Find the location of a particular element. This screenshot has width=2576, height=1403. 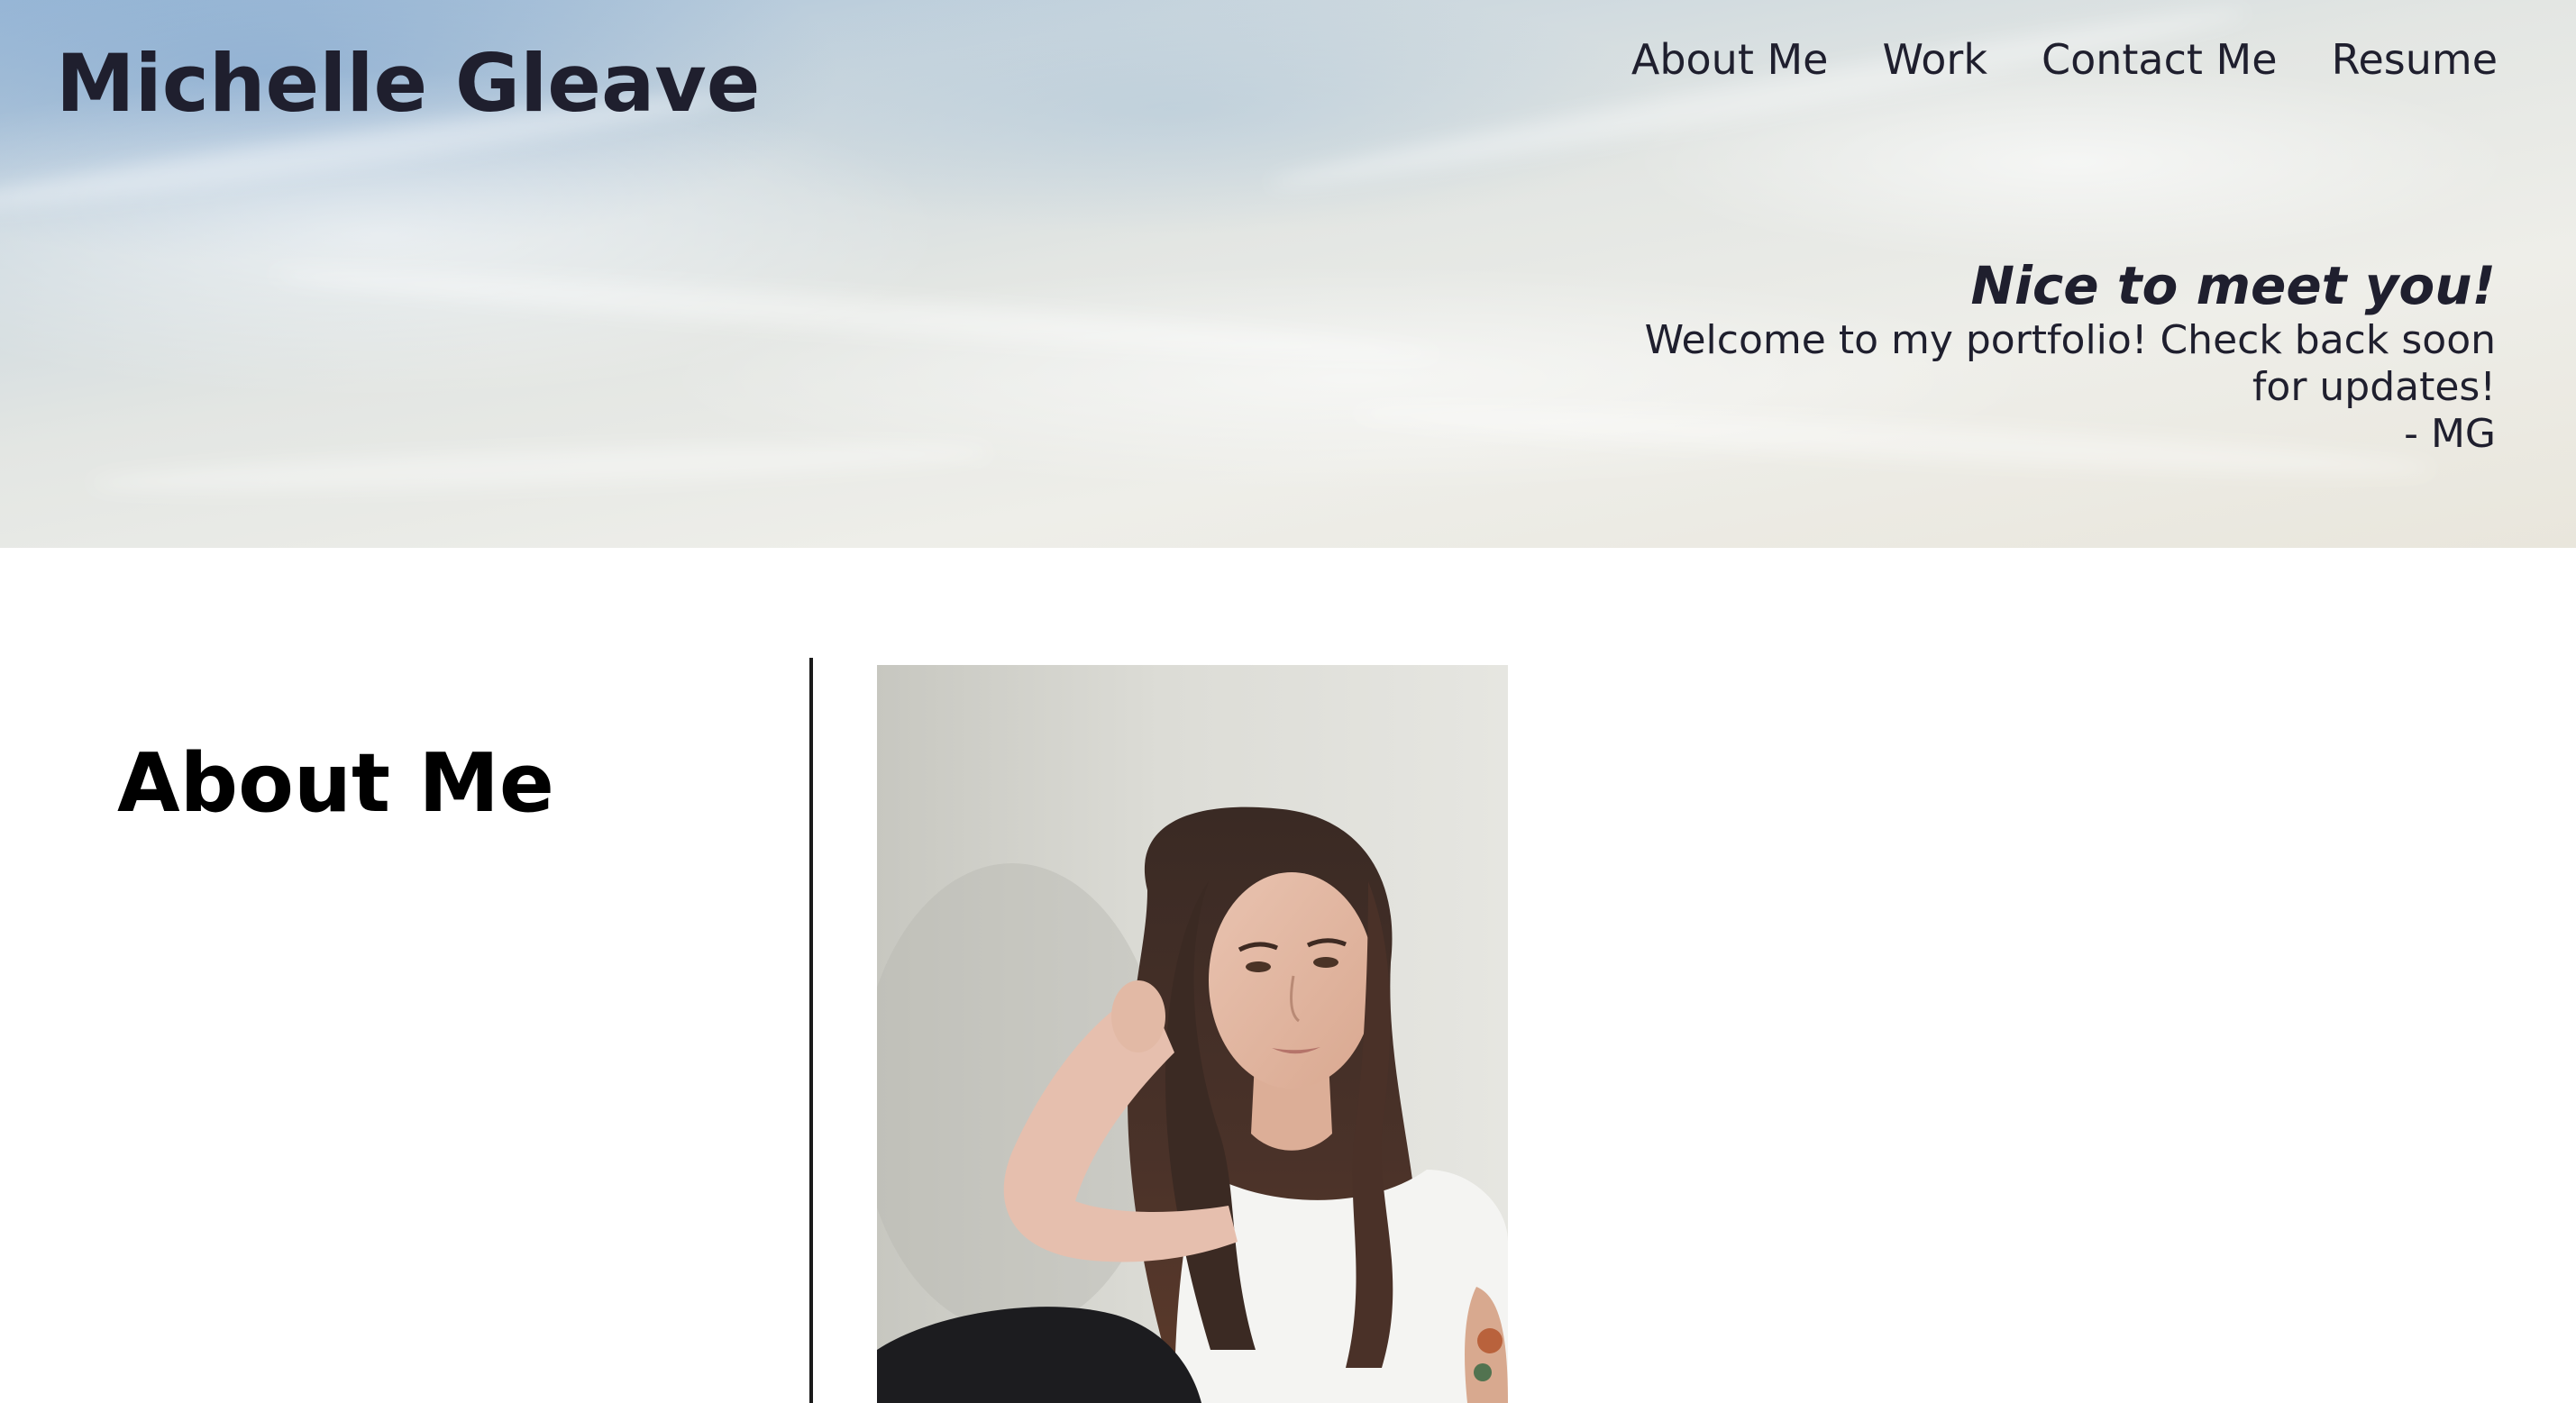

greeting-line: for updates! is located at coordinates (2374, 387).